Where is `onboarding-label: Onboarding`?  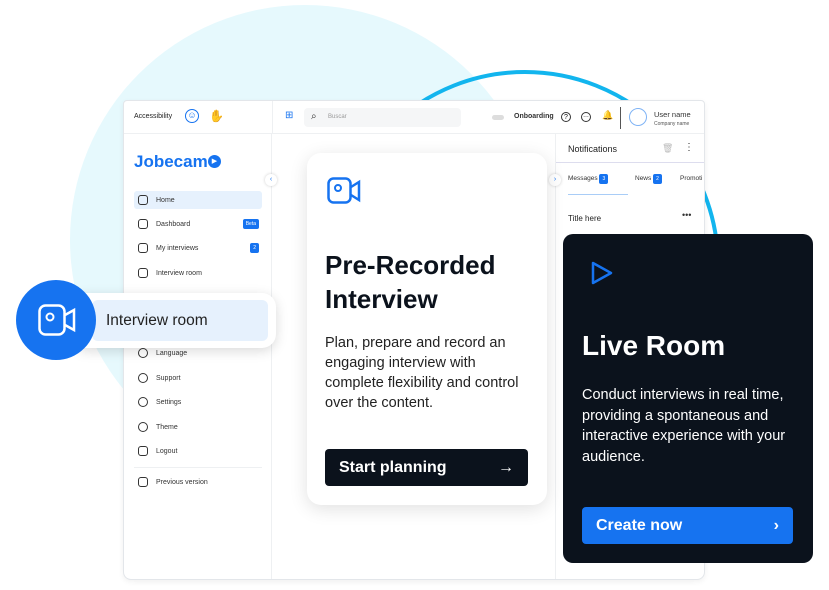 onboarding-label: Onboarding is located at coordinates (534, 116).